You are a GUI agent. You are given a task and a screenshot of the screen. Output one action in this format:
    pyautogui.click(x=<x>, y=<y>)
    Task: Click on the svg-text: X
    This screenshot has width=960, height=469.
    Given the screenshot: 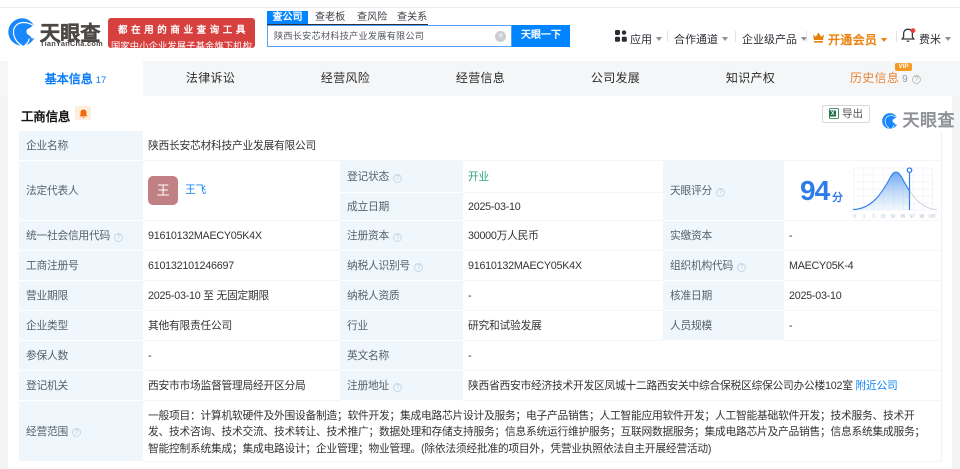 What is the action you would take?
    pyautogui.click(x=833, y=114)
    